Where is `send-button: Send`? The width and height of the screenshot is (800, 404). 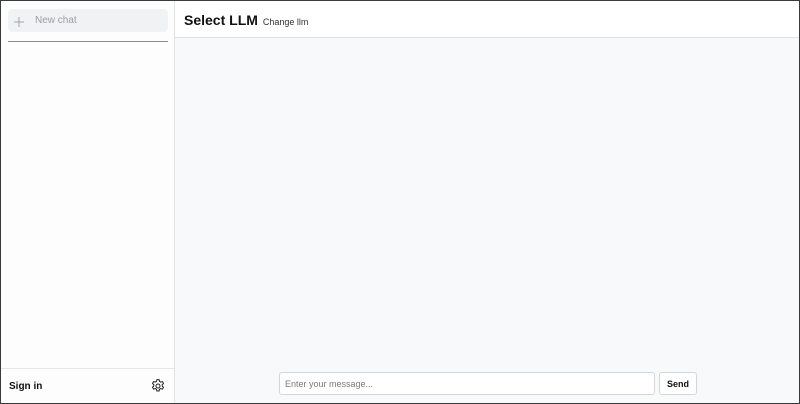
send-button: Send is located at coordinates (678, 383).